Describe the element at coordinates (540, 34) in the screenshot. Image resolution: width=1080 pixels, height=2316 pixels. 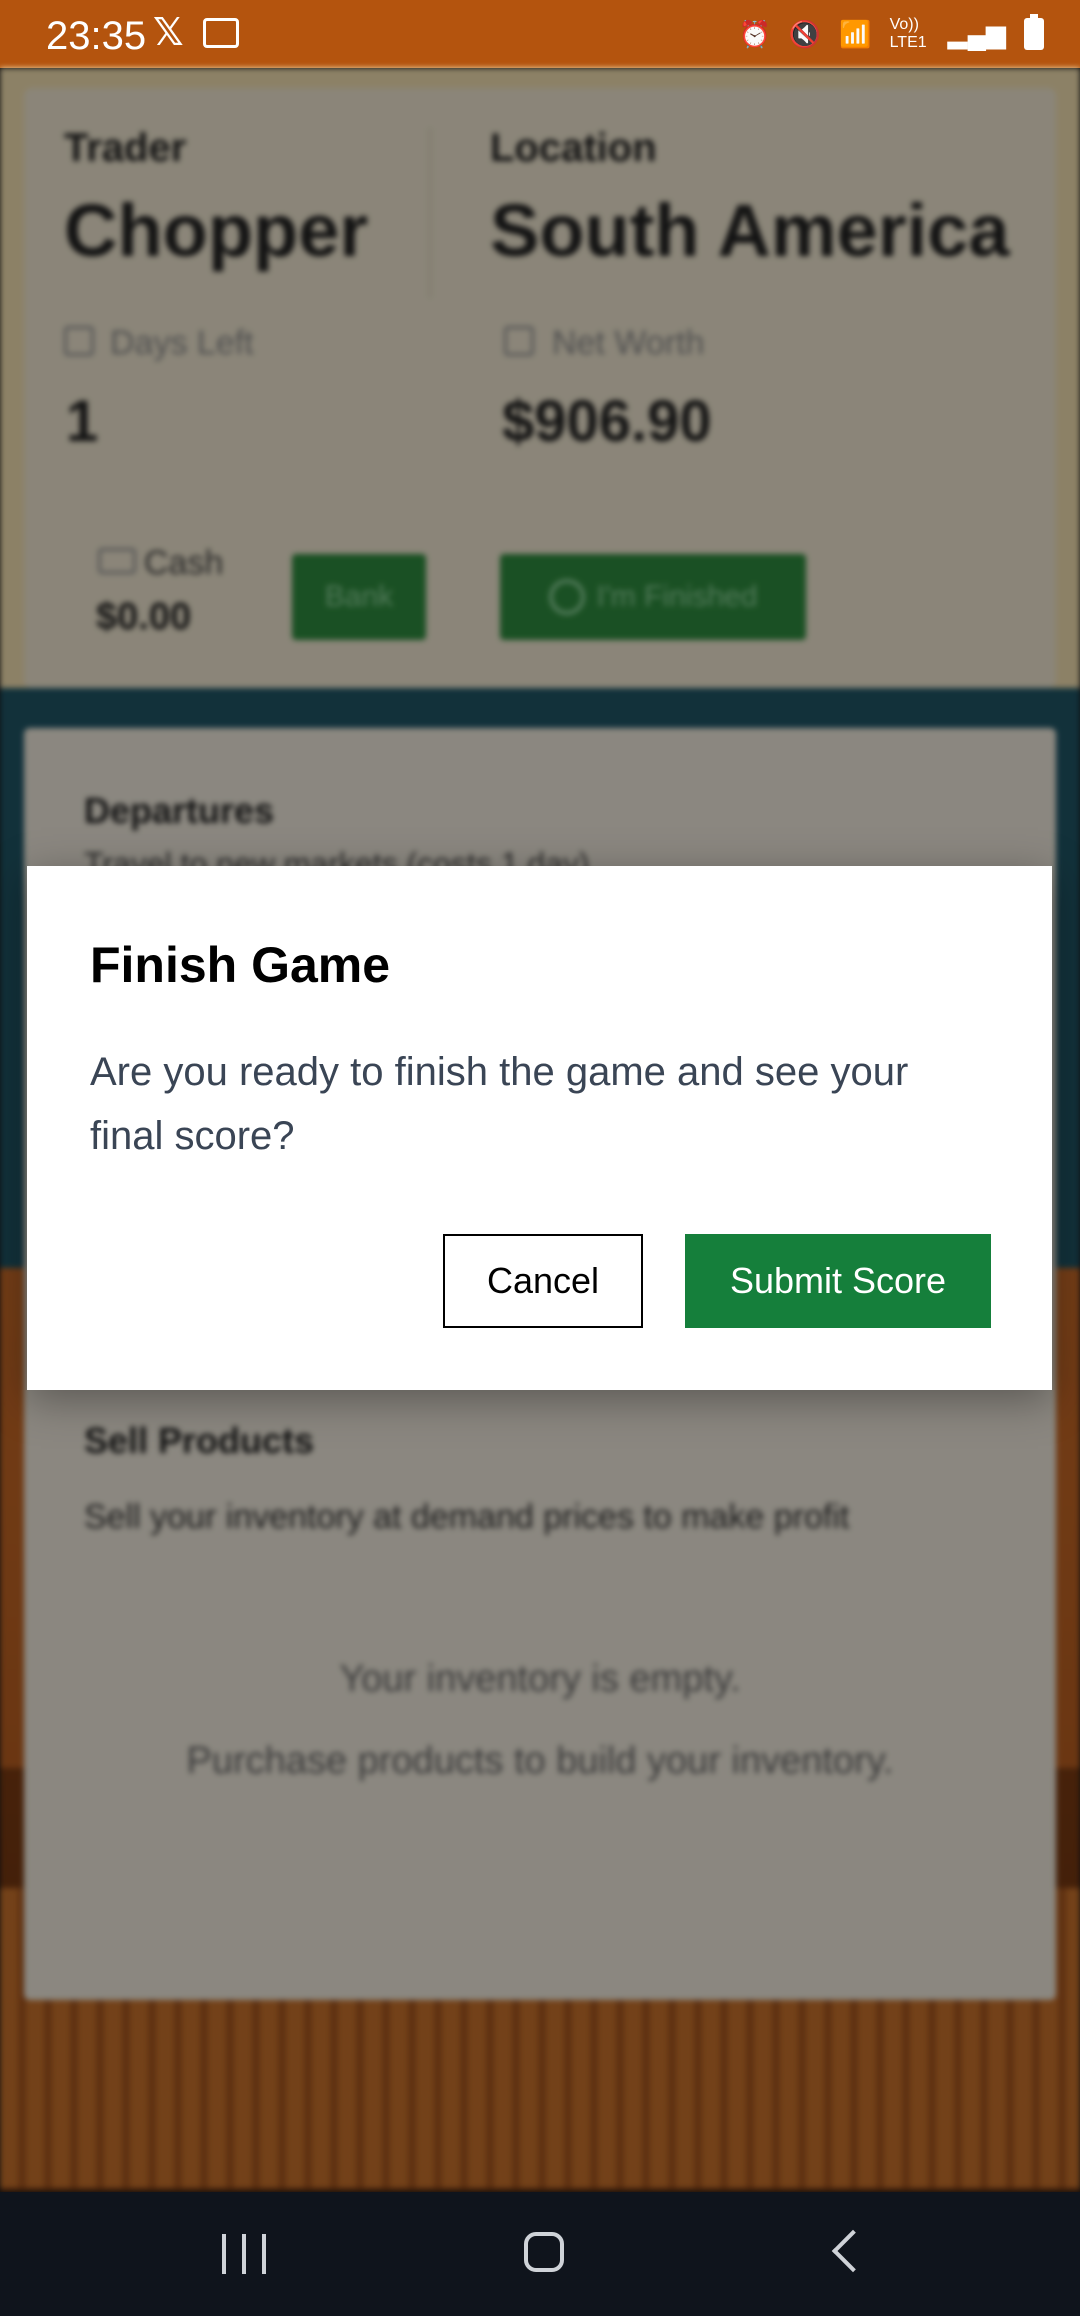
I see `status-bar: 23:35 𝕏 ⏰ 🔇 📶 Vo)) LTE1 ▂▄▆` at that location.